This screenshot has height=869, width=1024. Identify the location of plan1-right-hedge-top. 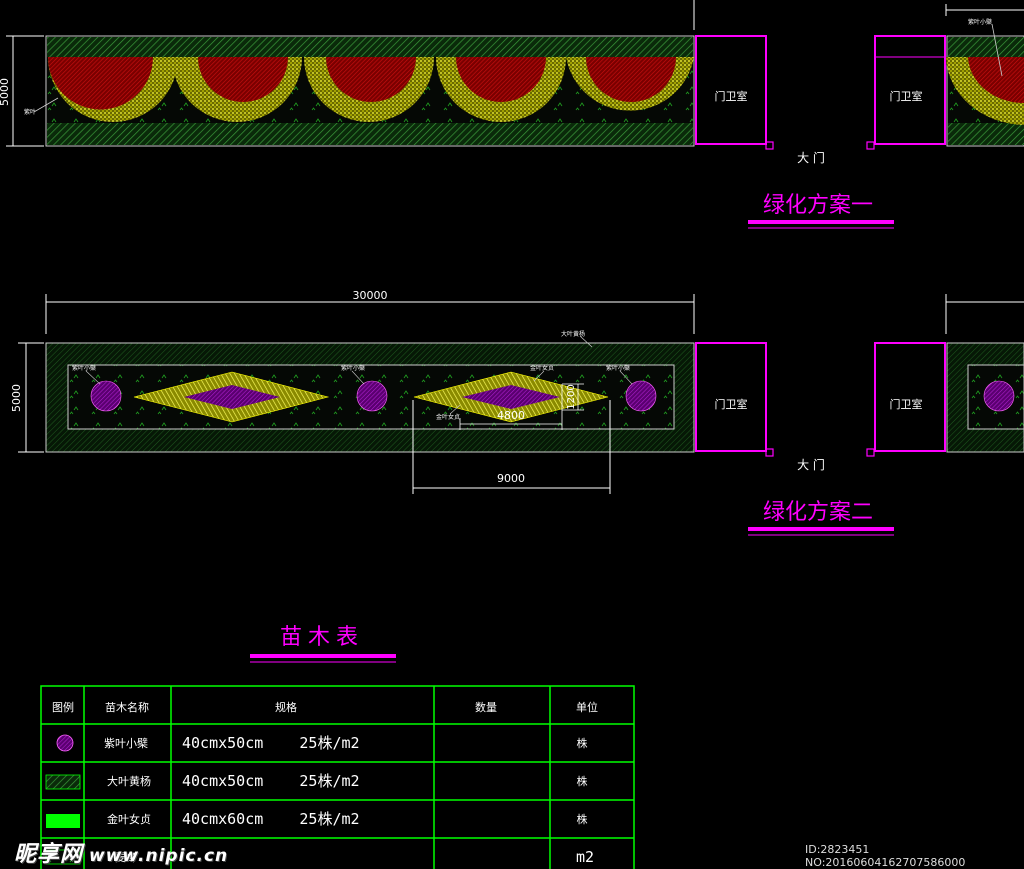
(986, 47).